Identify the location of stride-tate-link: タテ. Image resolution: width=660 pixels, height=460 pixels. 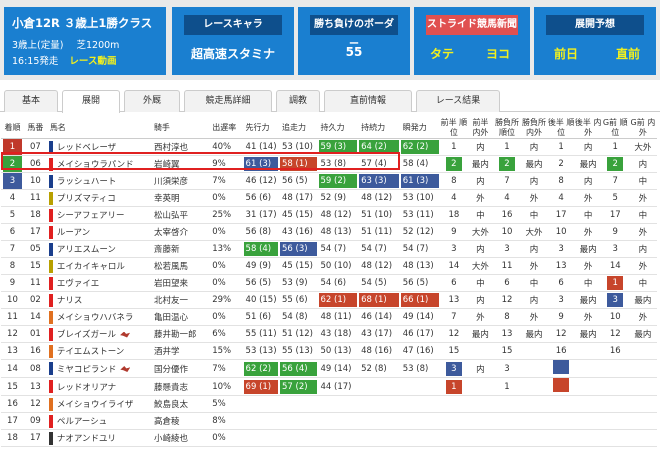
(442, 53).